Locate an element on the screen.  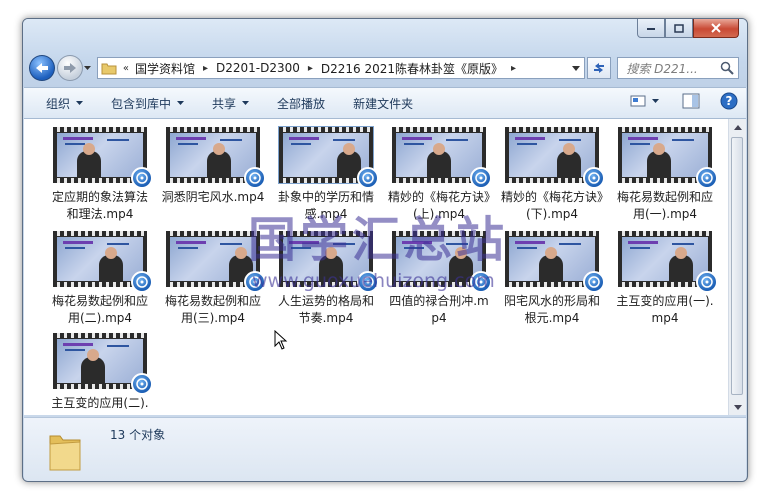
preview-pane-icon is located at coordinates (691, 101).